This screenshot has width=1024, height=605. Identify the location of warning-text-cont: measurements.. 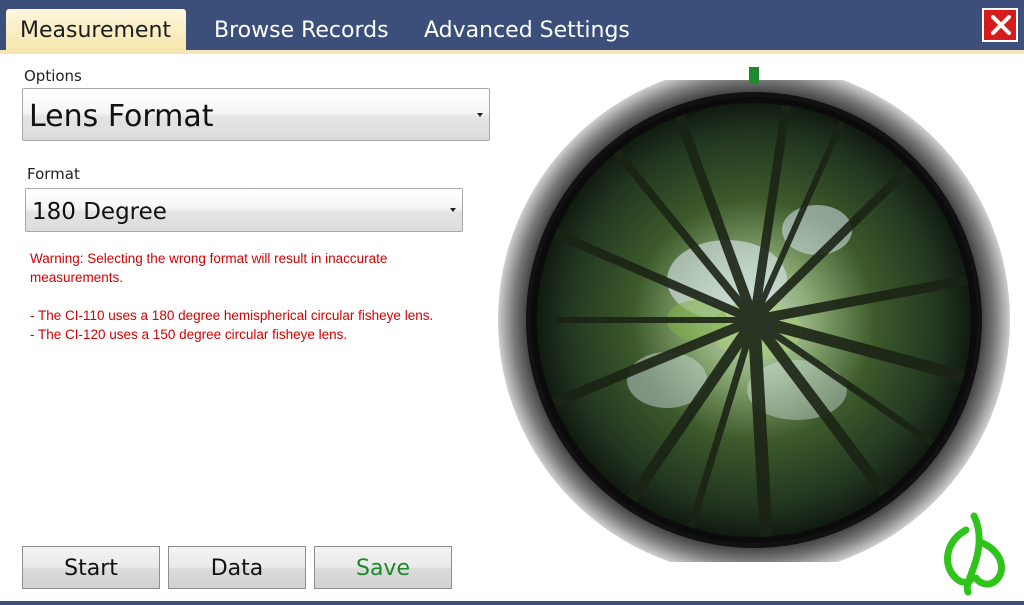
(77, 277).